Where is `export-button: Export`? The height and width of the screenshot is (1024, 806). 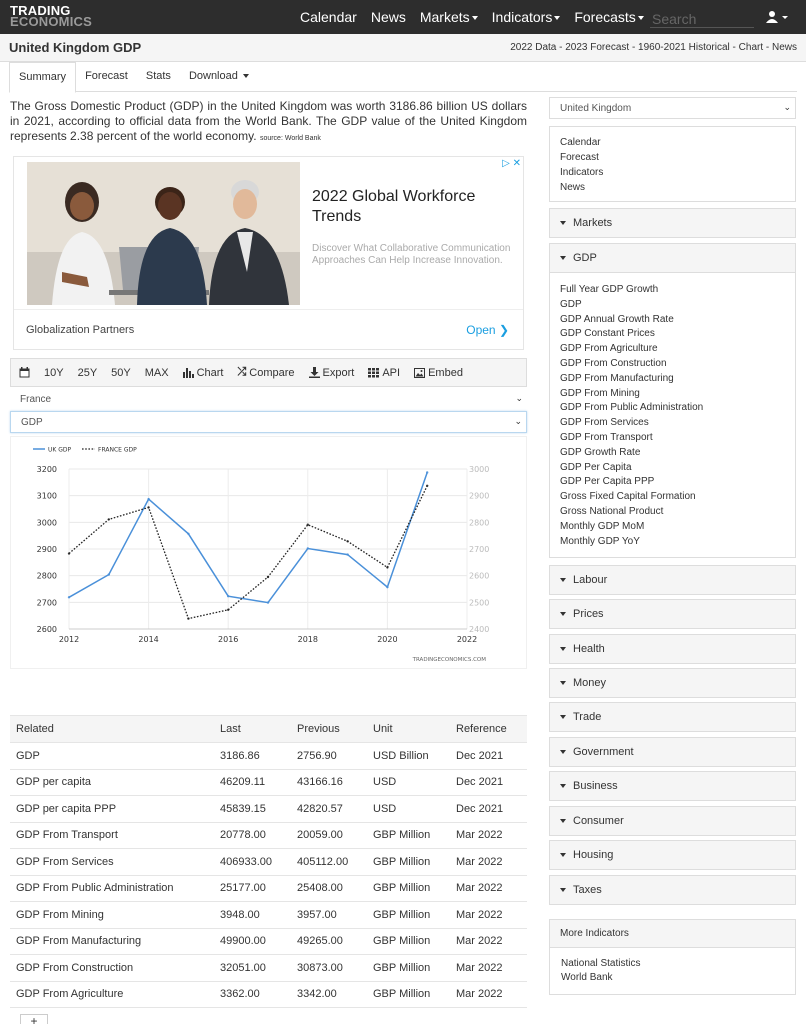
export-button: Export is located at coordinates (331, 373).